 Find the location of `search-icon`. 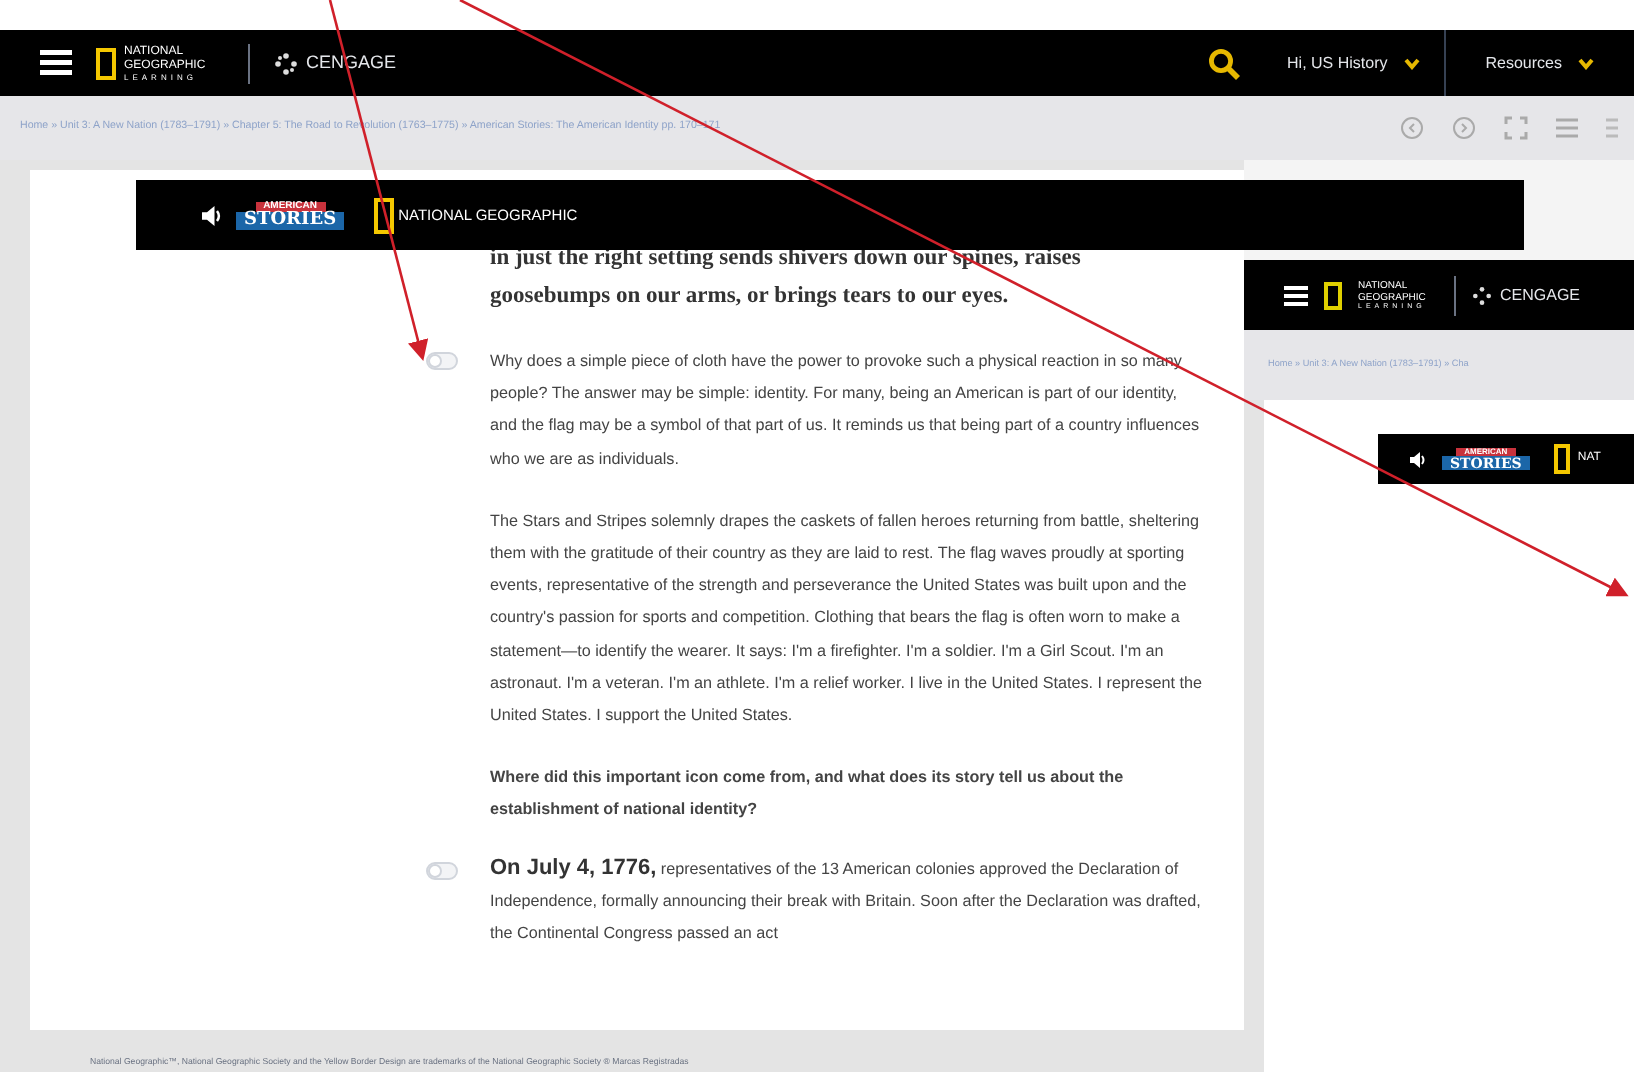

search-icon is located at coordinates (1223, 63).